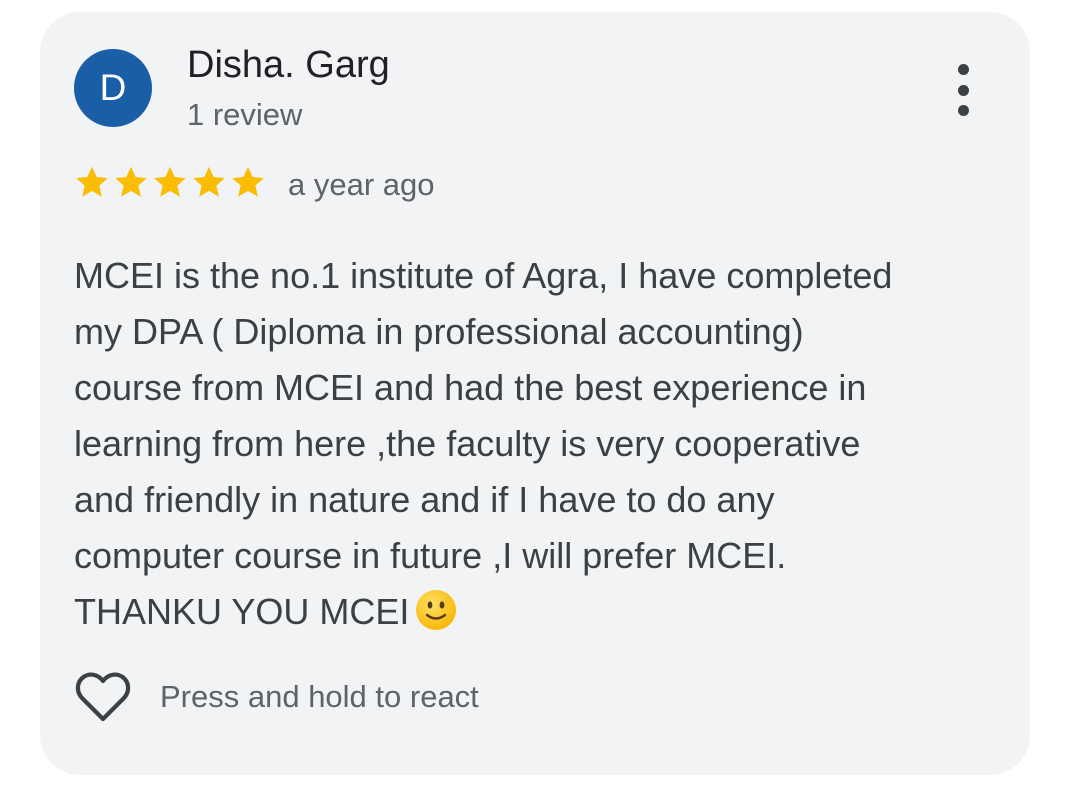  What do you see at coordinates (319, 696) in the screenshot?
I see `react-label: Press and hold to react` at bounding box center [319, 696].